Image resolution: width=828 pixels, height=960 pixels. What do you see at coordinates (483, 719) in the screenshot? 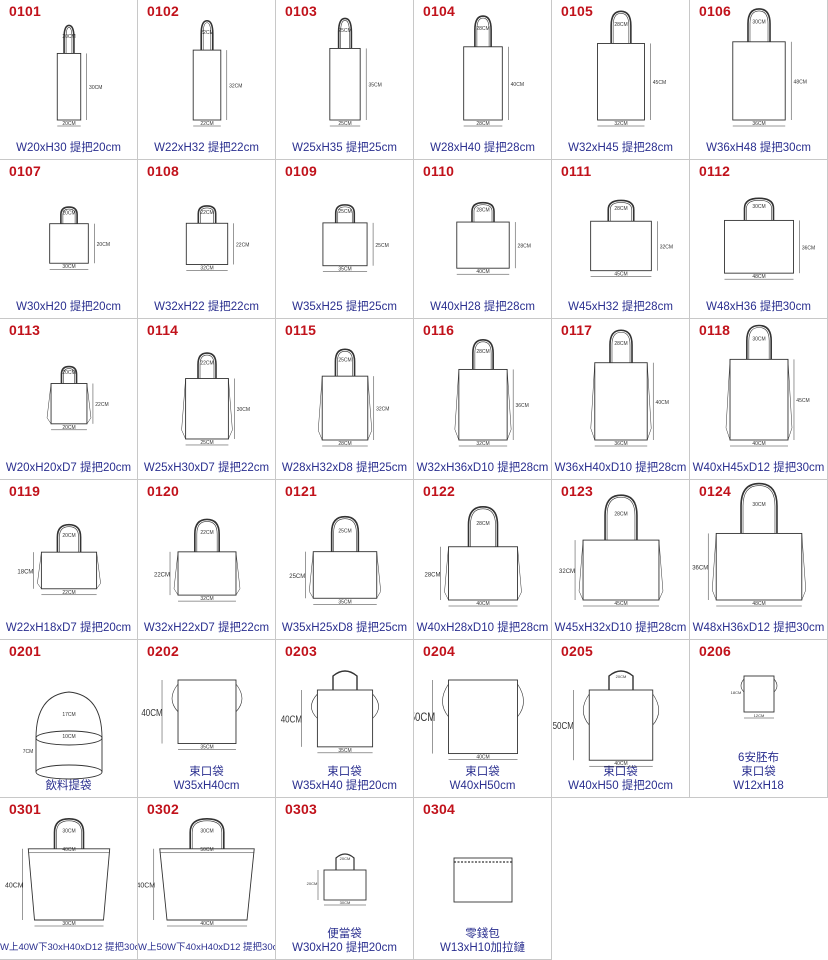
I see `product-cell-0204: 0204束口袋W40xH50cm40CM50CM` at bounding box center [483, 719].